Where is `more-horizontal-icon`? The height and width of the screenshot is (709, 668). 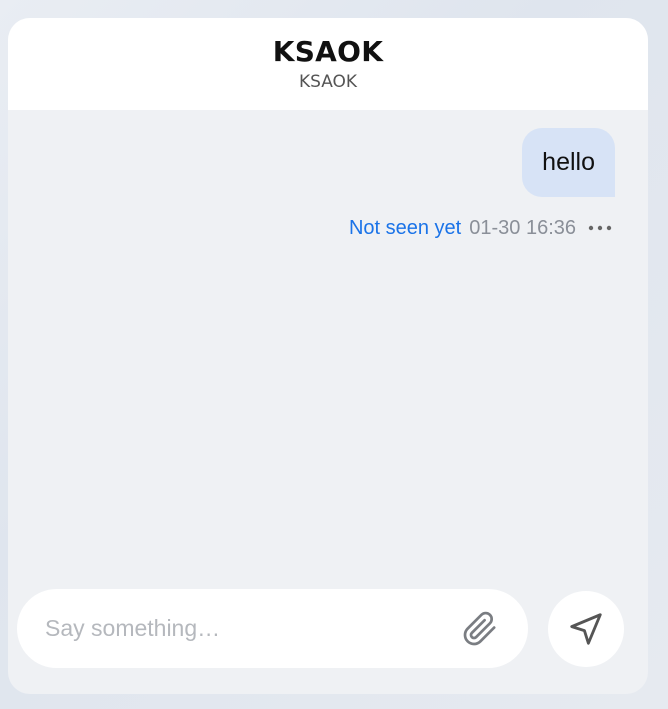
more-horizontal-icon is located at coordinates (600, 228).